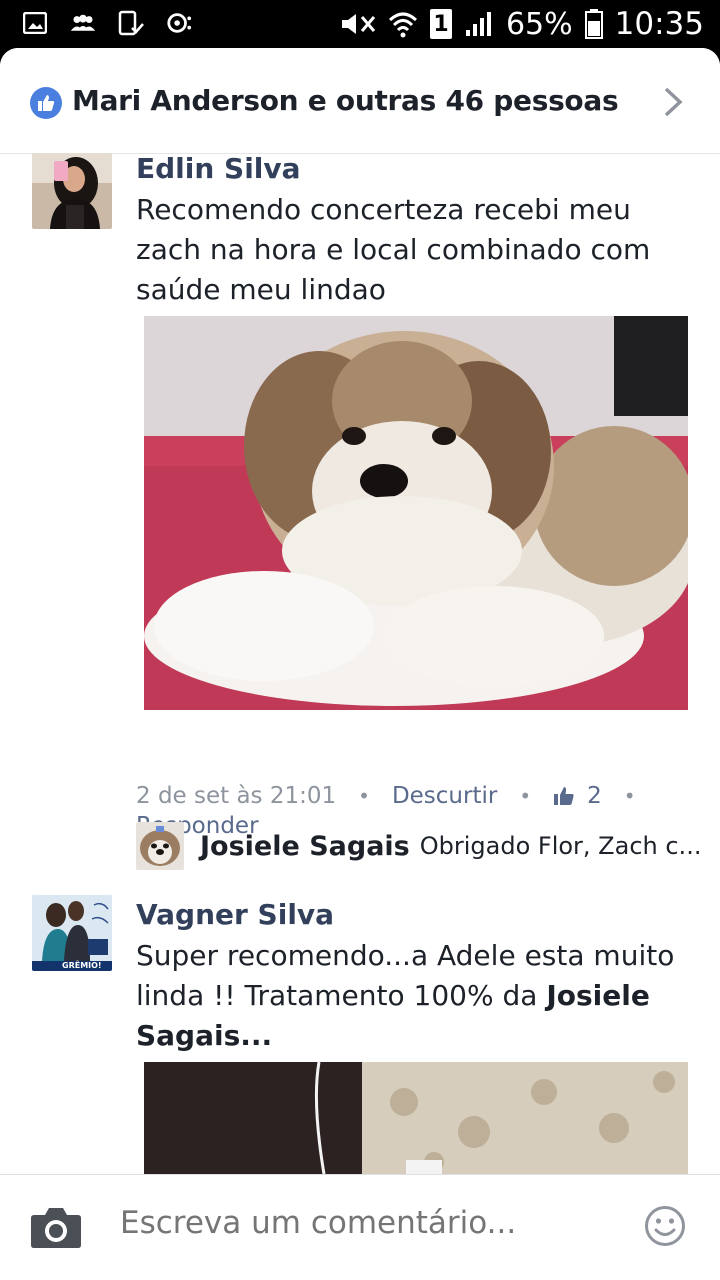 This screenshot has height=1280, width=720. Describe the element at coordinates (416, 1118) in the screenshot. I see `comment-photo` at that location.